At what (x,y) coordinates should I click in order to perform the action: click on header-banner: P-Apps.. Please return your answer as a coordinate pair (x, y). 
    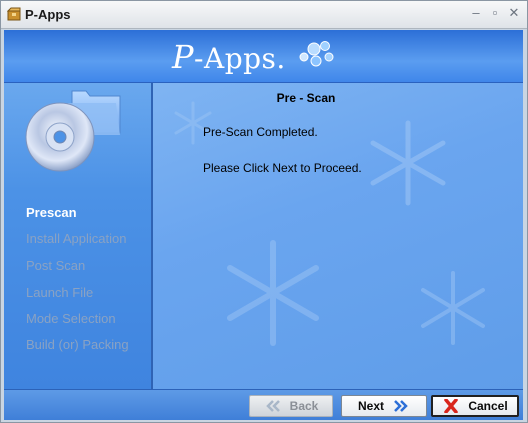
    Looking at the image, I should click on (263, 56).